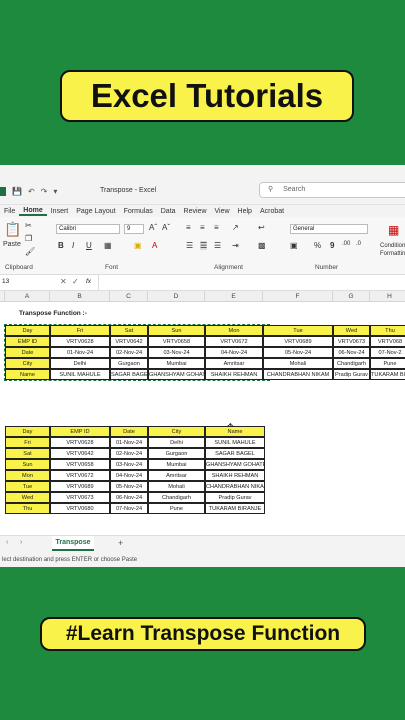  Describe the element at coordinates (251, 282) in the screenshot. I see `formula-input` at that location.